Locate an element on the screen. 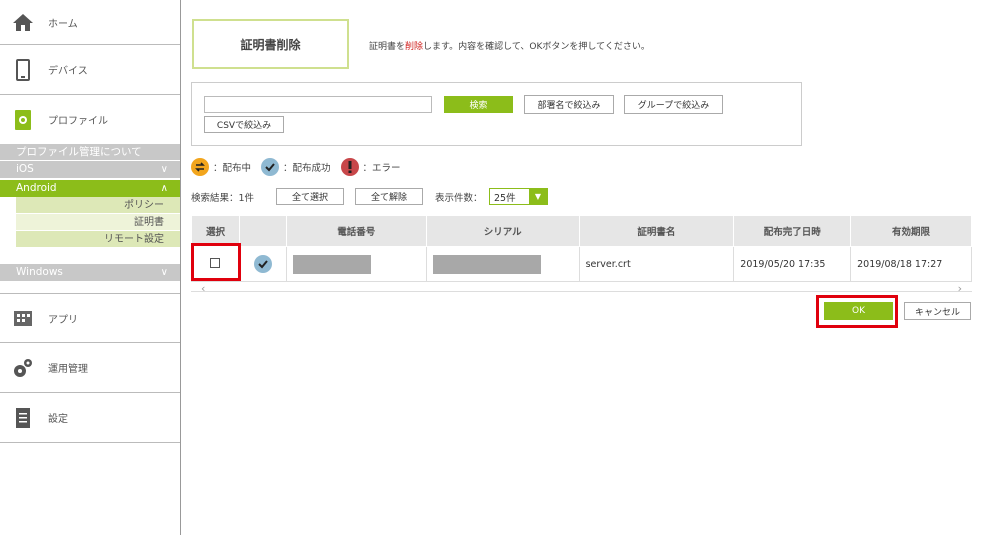 This screenshot has height=535, width=997. scroll-right-icon: › is located at coordinates (960, 288).